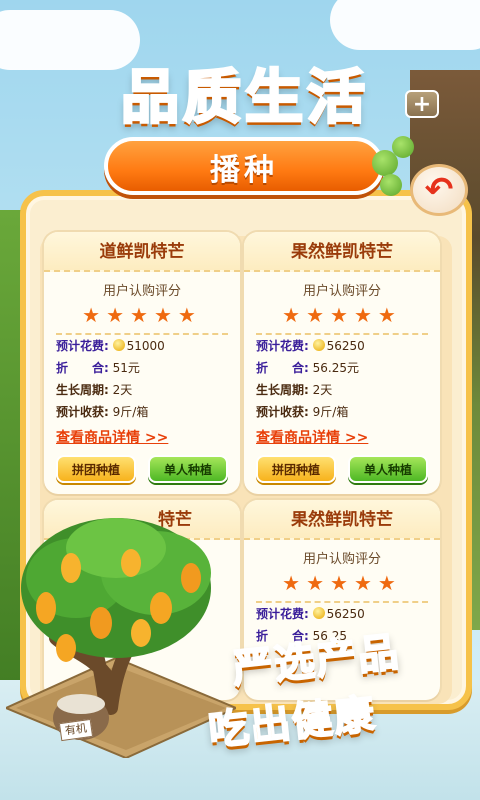 This screenshot has height=800, width=480. What do you see at coordinates (244, 97) in the screenshot?
I see `page-headline: 品质生活` at bounding box center [244, 97].